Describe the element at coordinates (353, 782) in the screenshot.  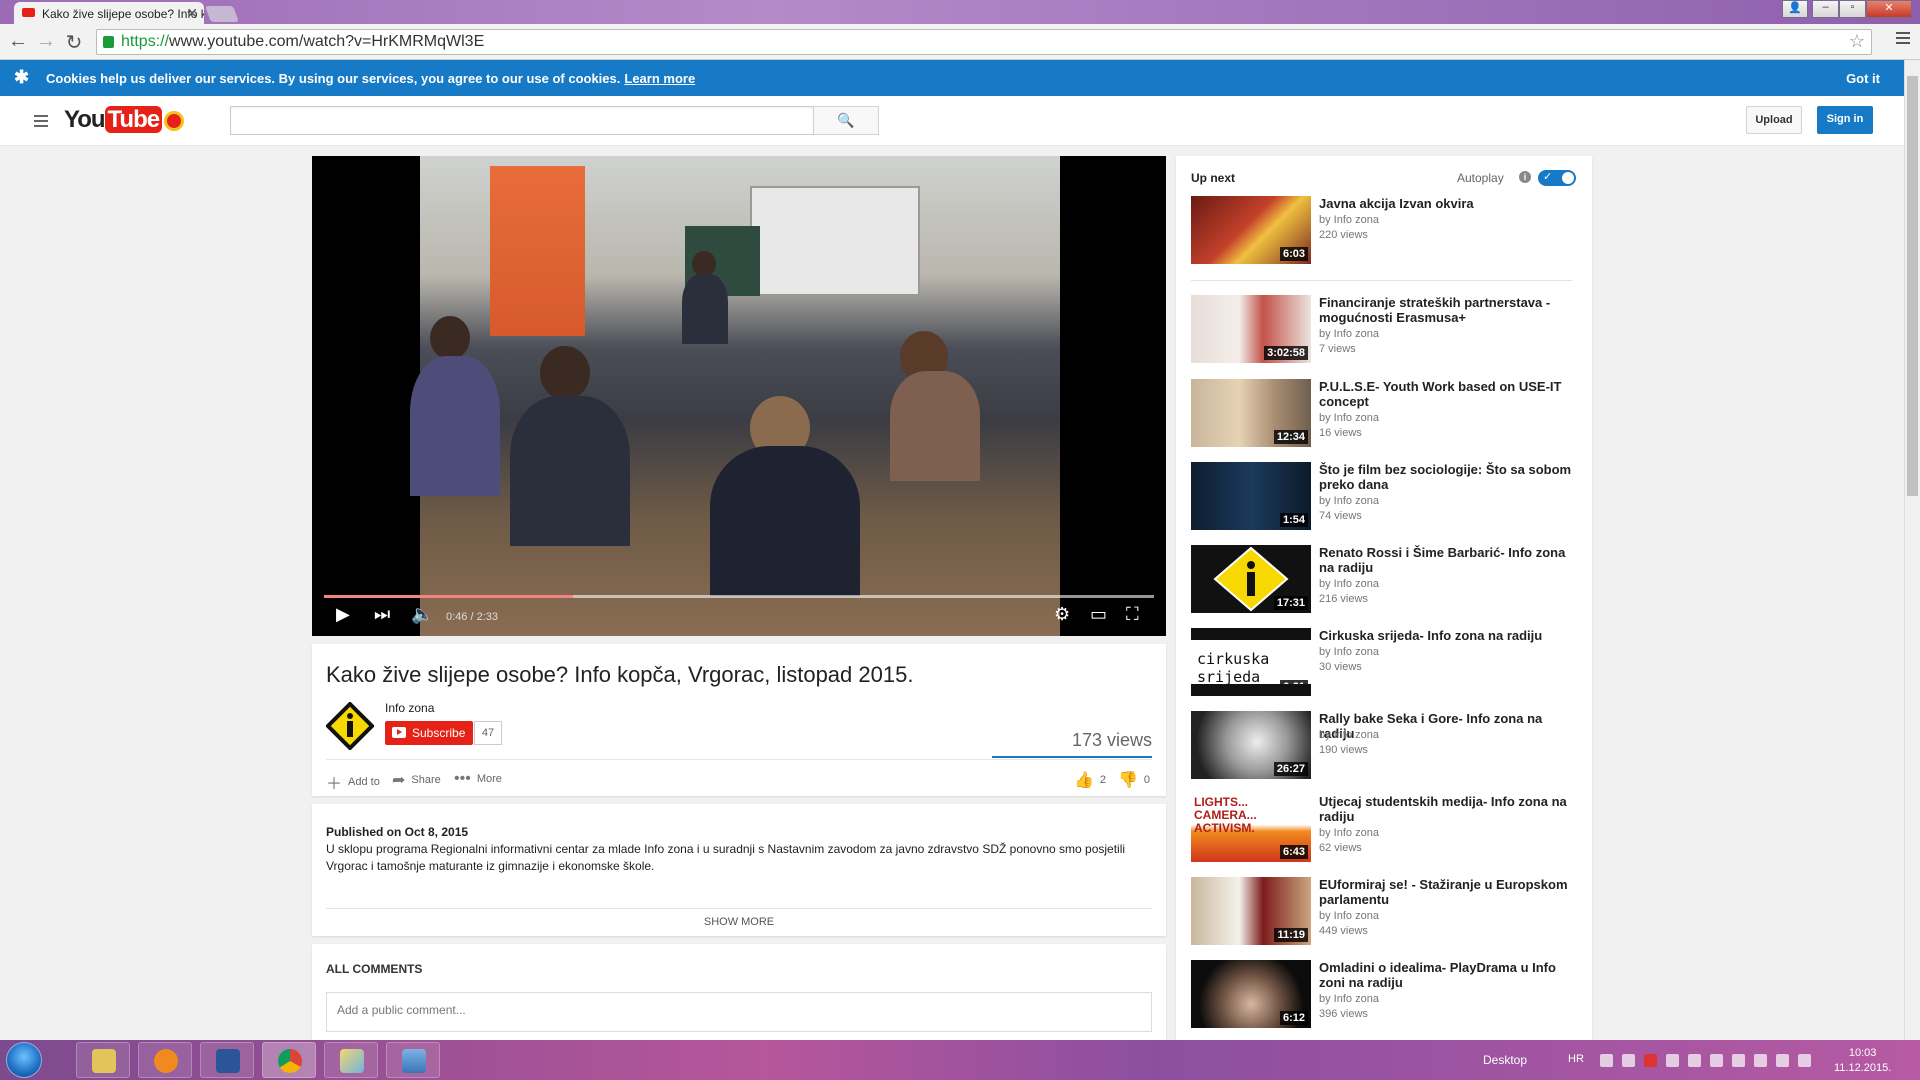
I see `add-to-button: ＋ Add to` at that location.